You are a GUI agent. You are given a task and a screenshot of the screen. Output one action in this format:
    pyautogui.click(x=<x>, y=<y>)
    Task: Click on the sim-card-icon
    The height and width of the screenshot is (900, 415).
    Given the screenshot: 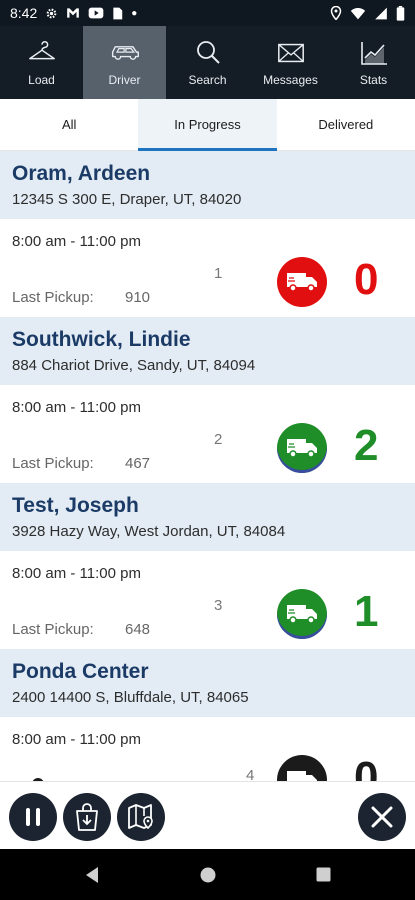 What is the action you would take?
    pyautogui.click(x=118, y=13)
    